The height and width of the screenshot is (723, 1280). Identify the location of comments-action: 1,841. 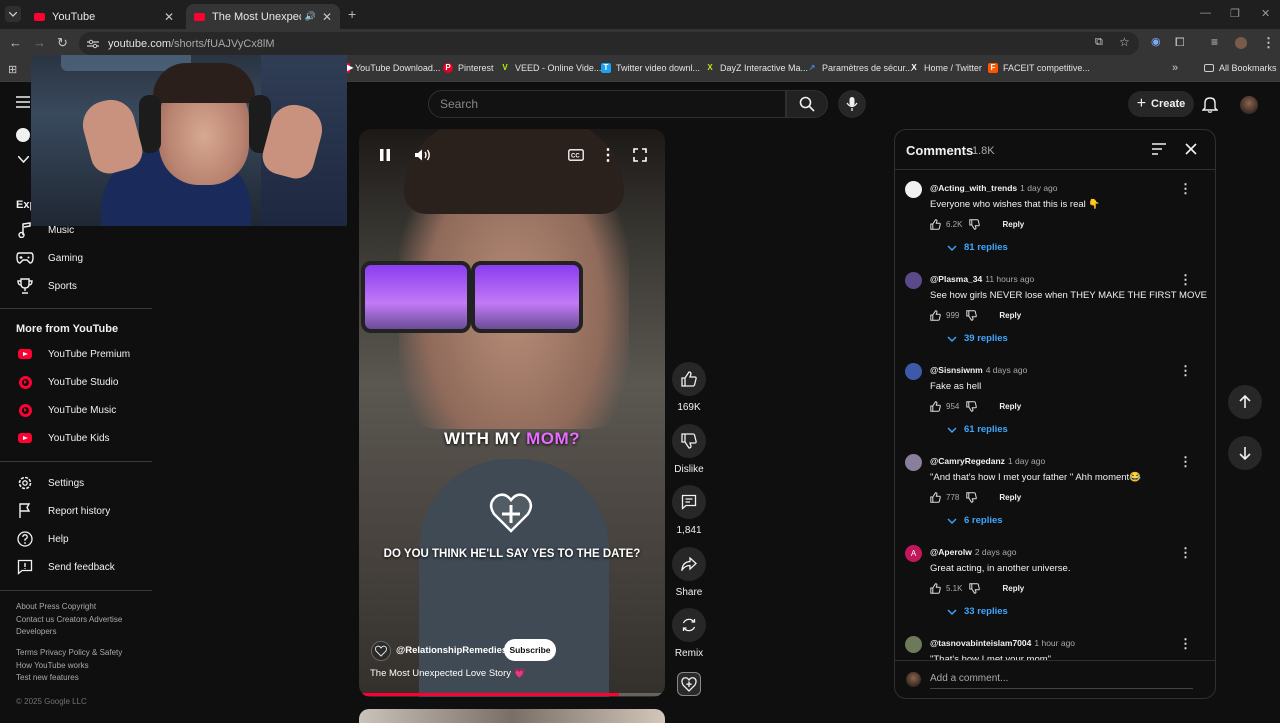
(689, 510).